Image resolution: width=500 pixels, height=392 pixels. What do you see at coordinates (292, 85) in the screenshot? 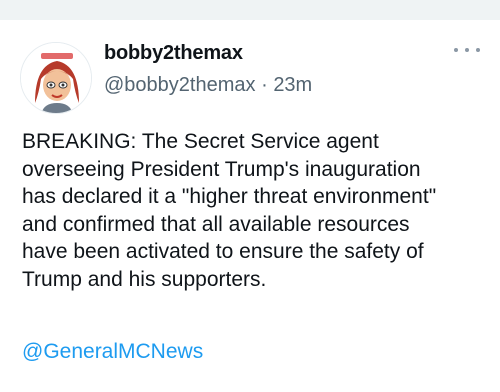
I see `tweet-timestamp: 23m` at bounding box center [292, 85].